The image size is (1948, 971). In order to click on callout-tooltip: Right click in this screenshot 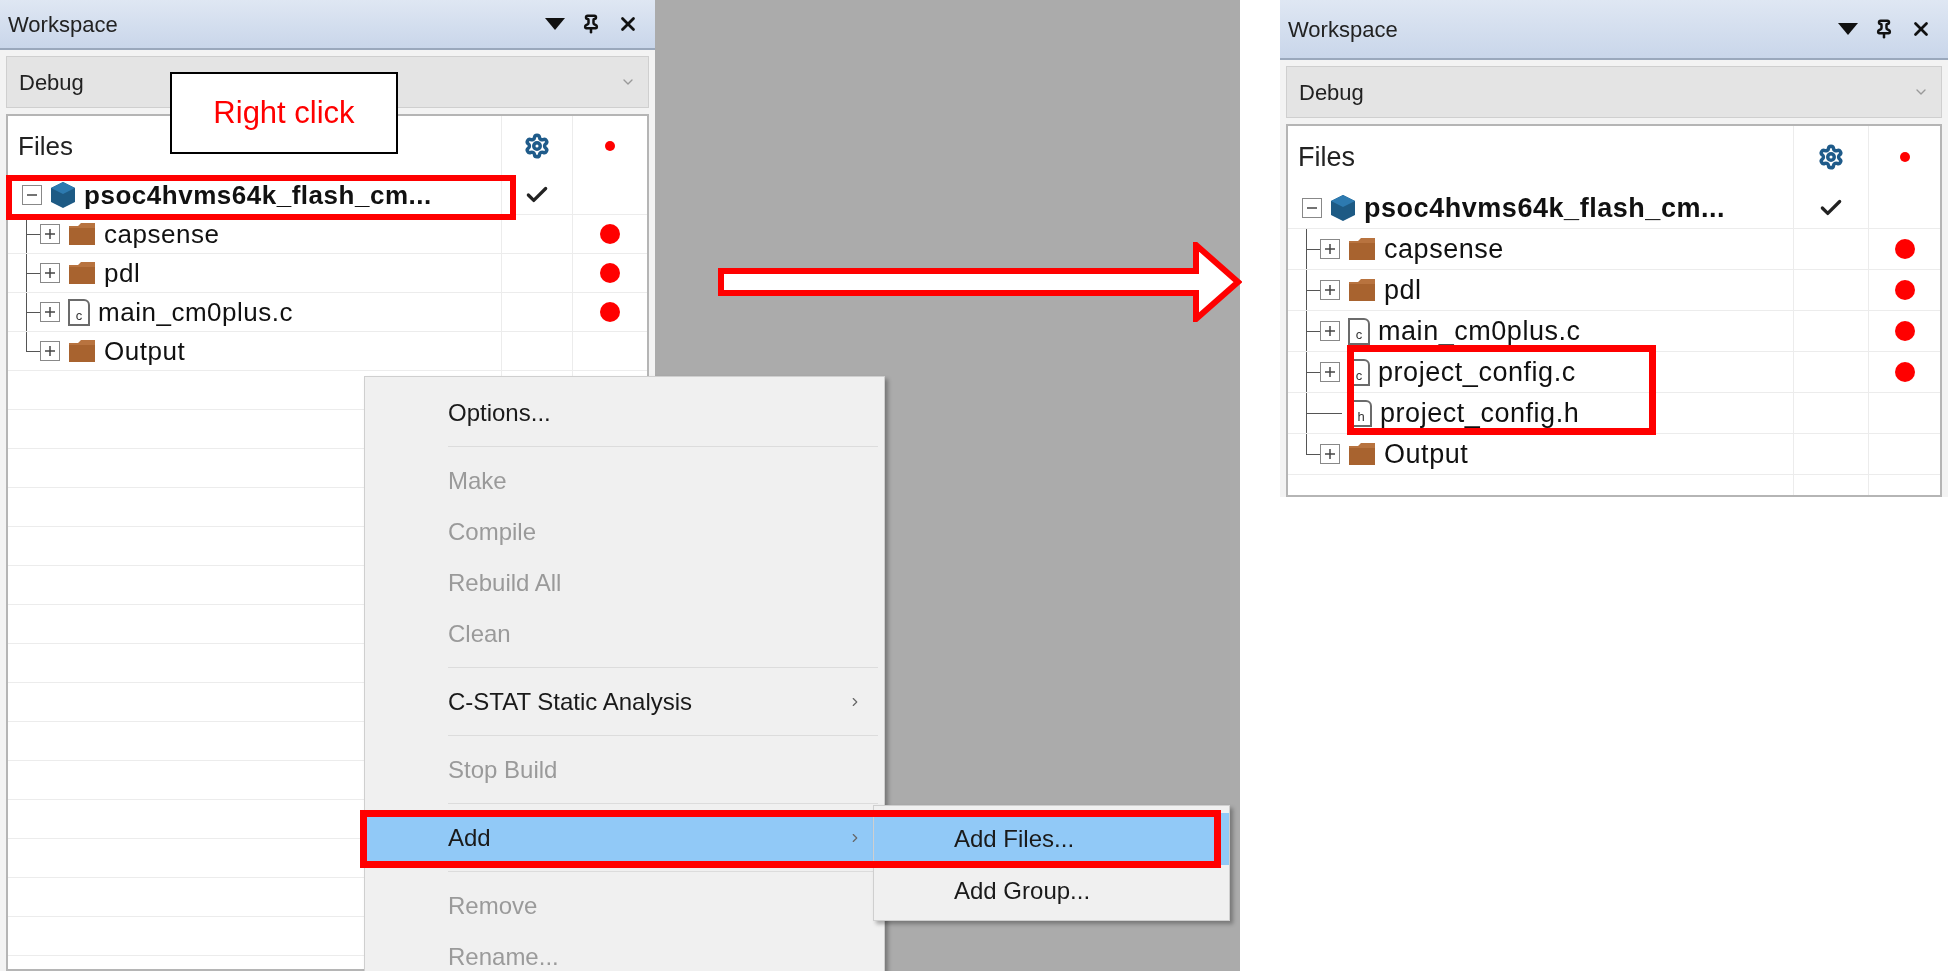, I will do `click(284, 113)`.